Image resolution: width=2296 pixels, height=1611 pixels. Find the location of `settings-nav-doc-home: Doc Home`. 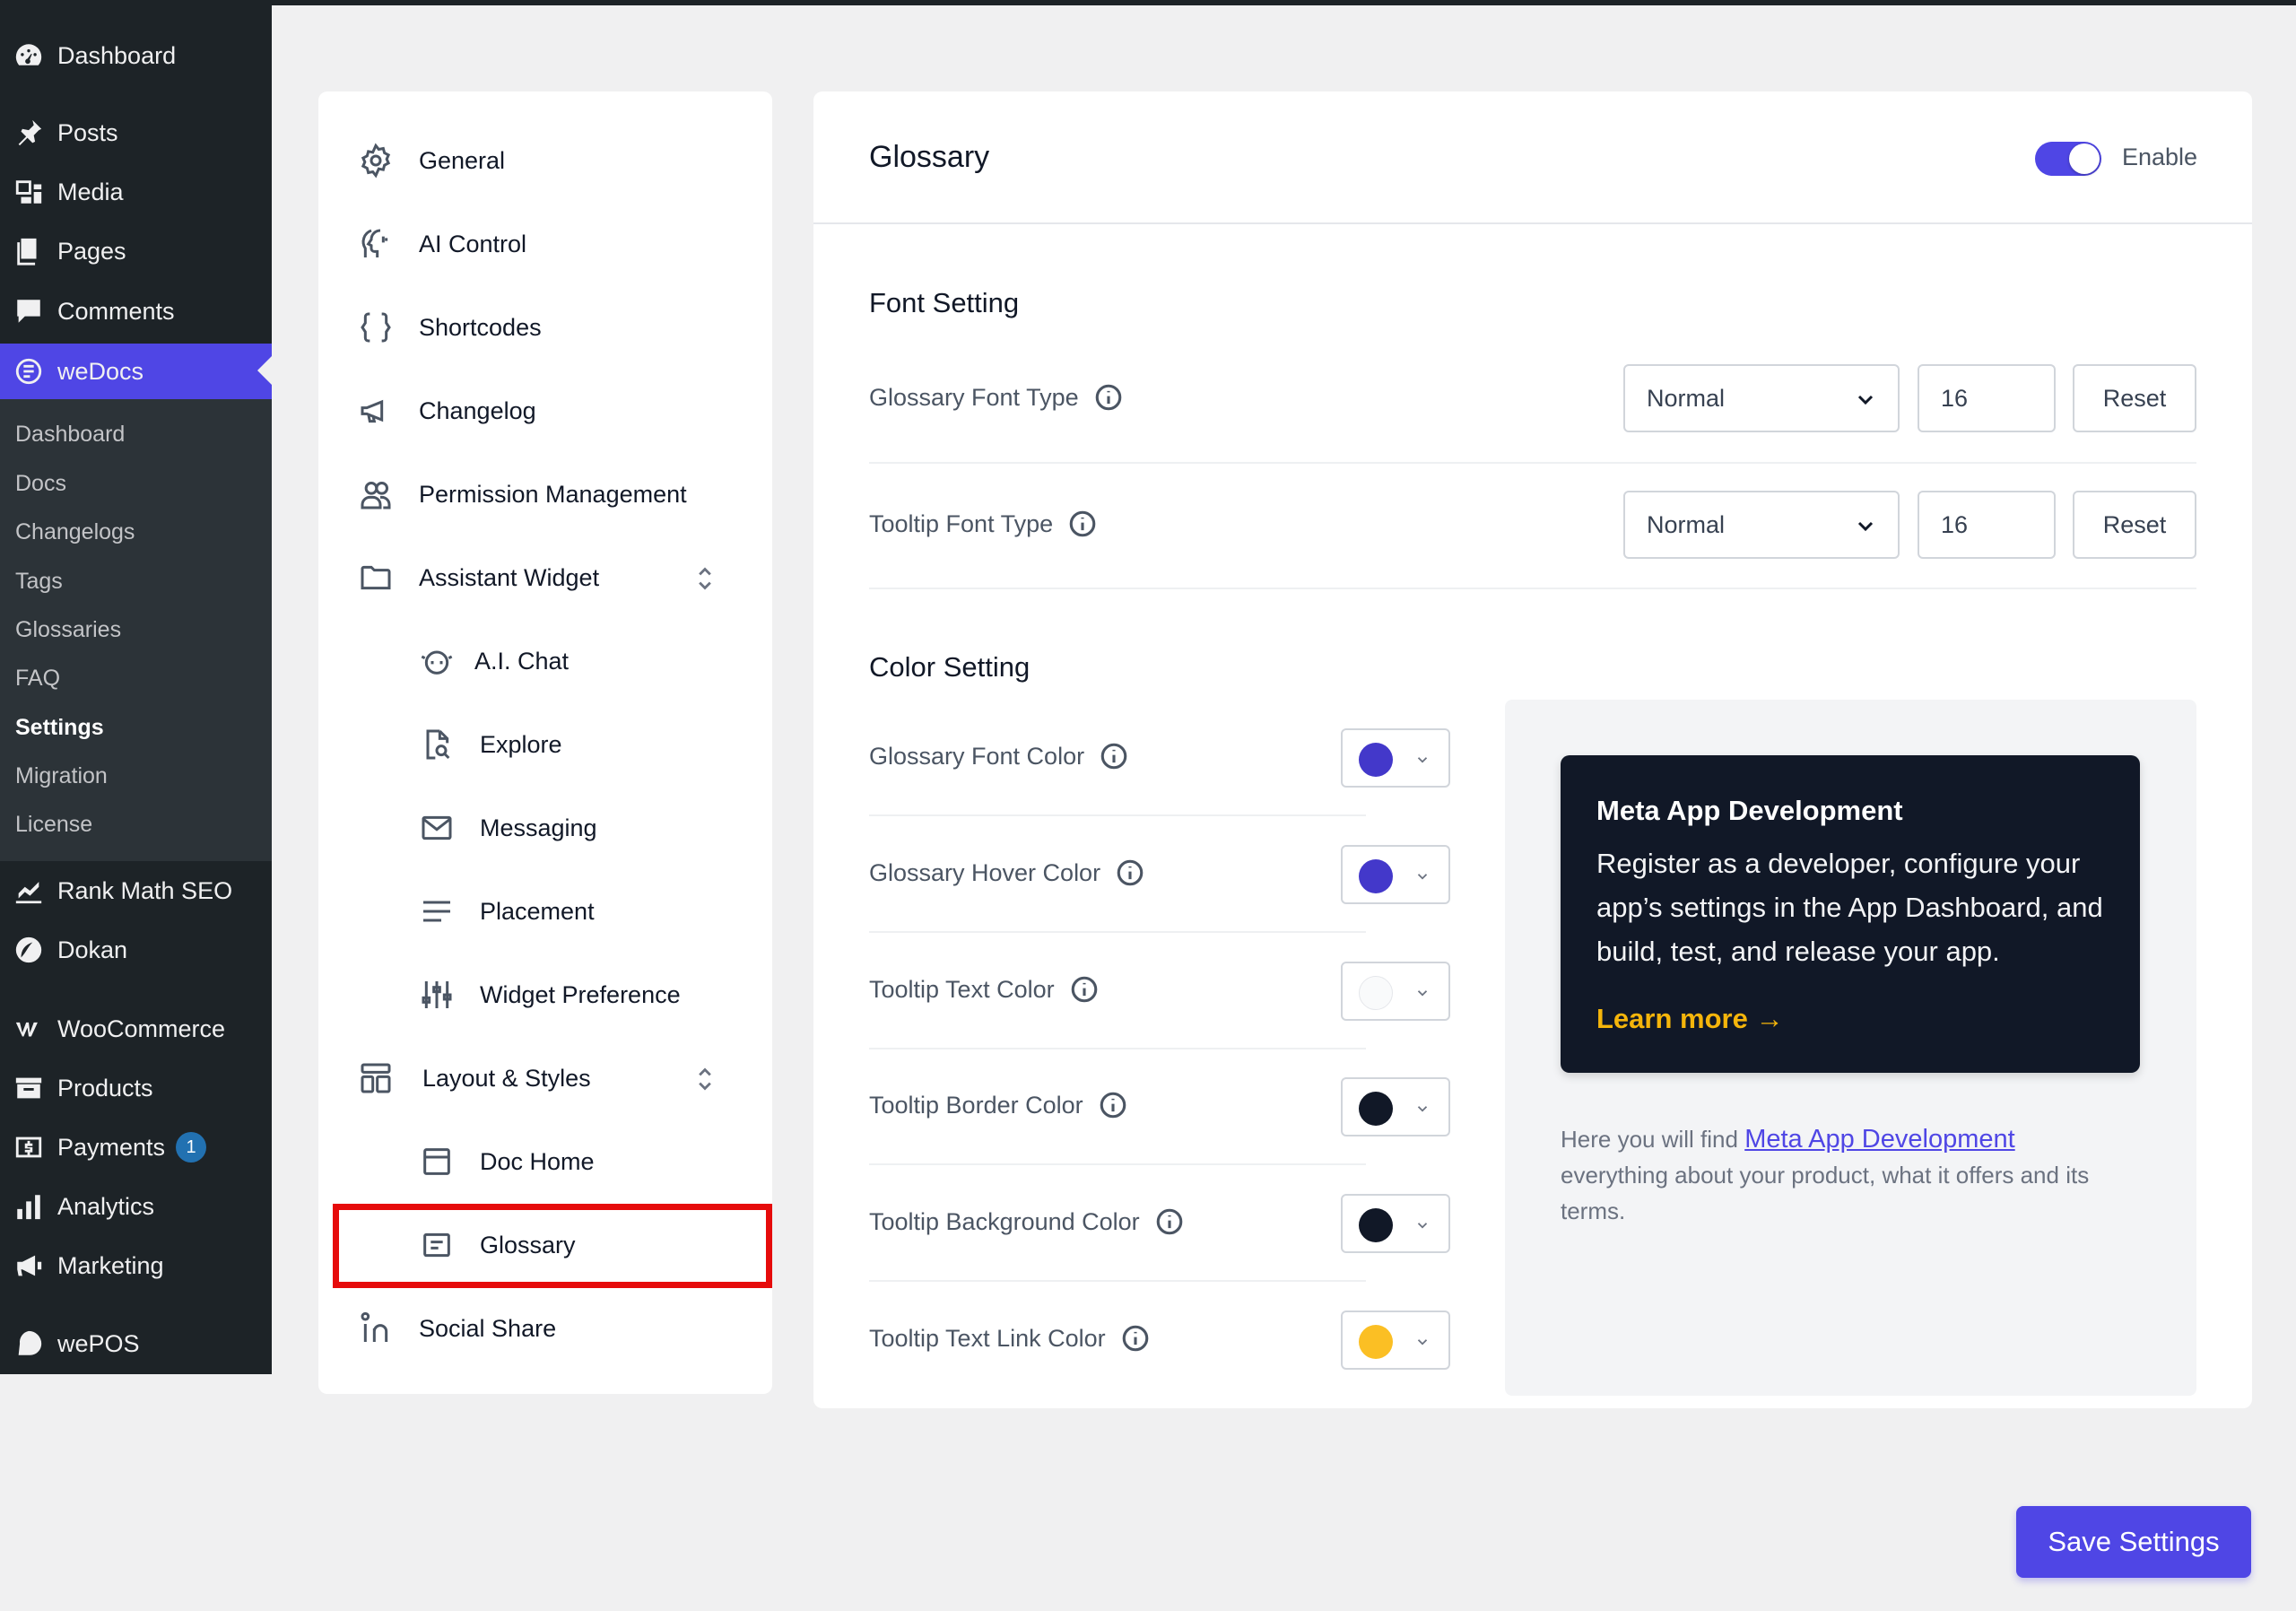

settings-nav-doc-home: Doc Home is located at coordinates (506, 1161).